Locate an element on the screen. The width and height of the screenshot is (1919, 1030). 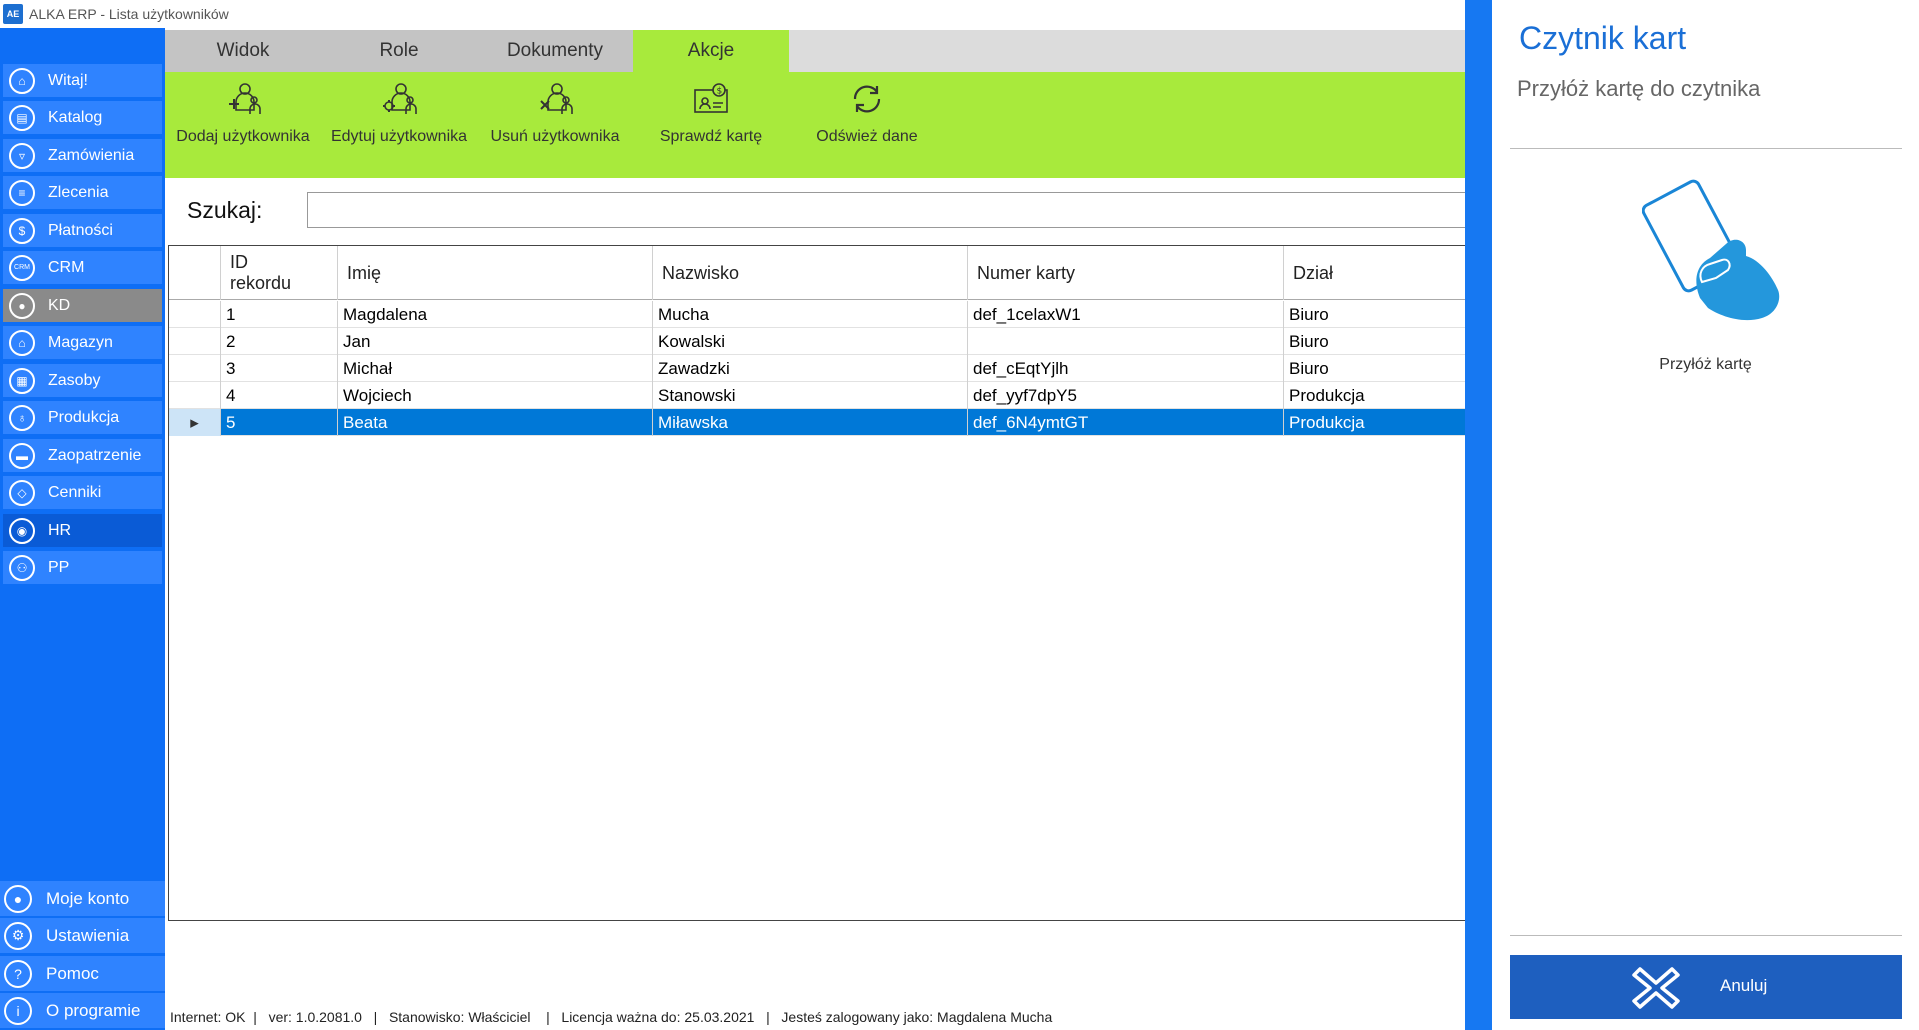
table-row: 3 Michał Zawadzki def_cEqtYjlh Biuro is located at coordinates (817, 368).